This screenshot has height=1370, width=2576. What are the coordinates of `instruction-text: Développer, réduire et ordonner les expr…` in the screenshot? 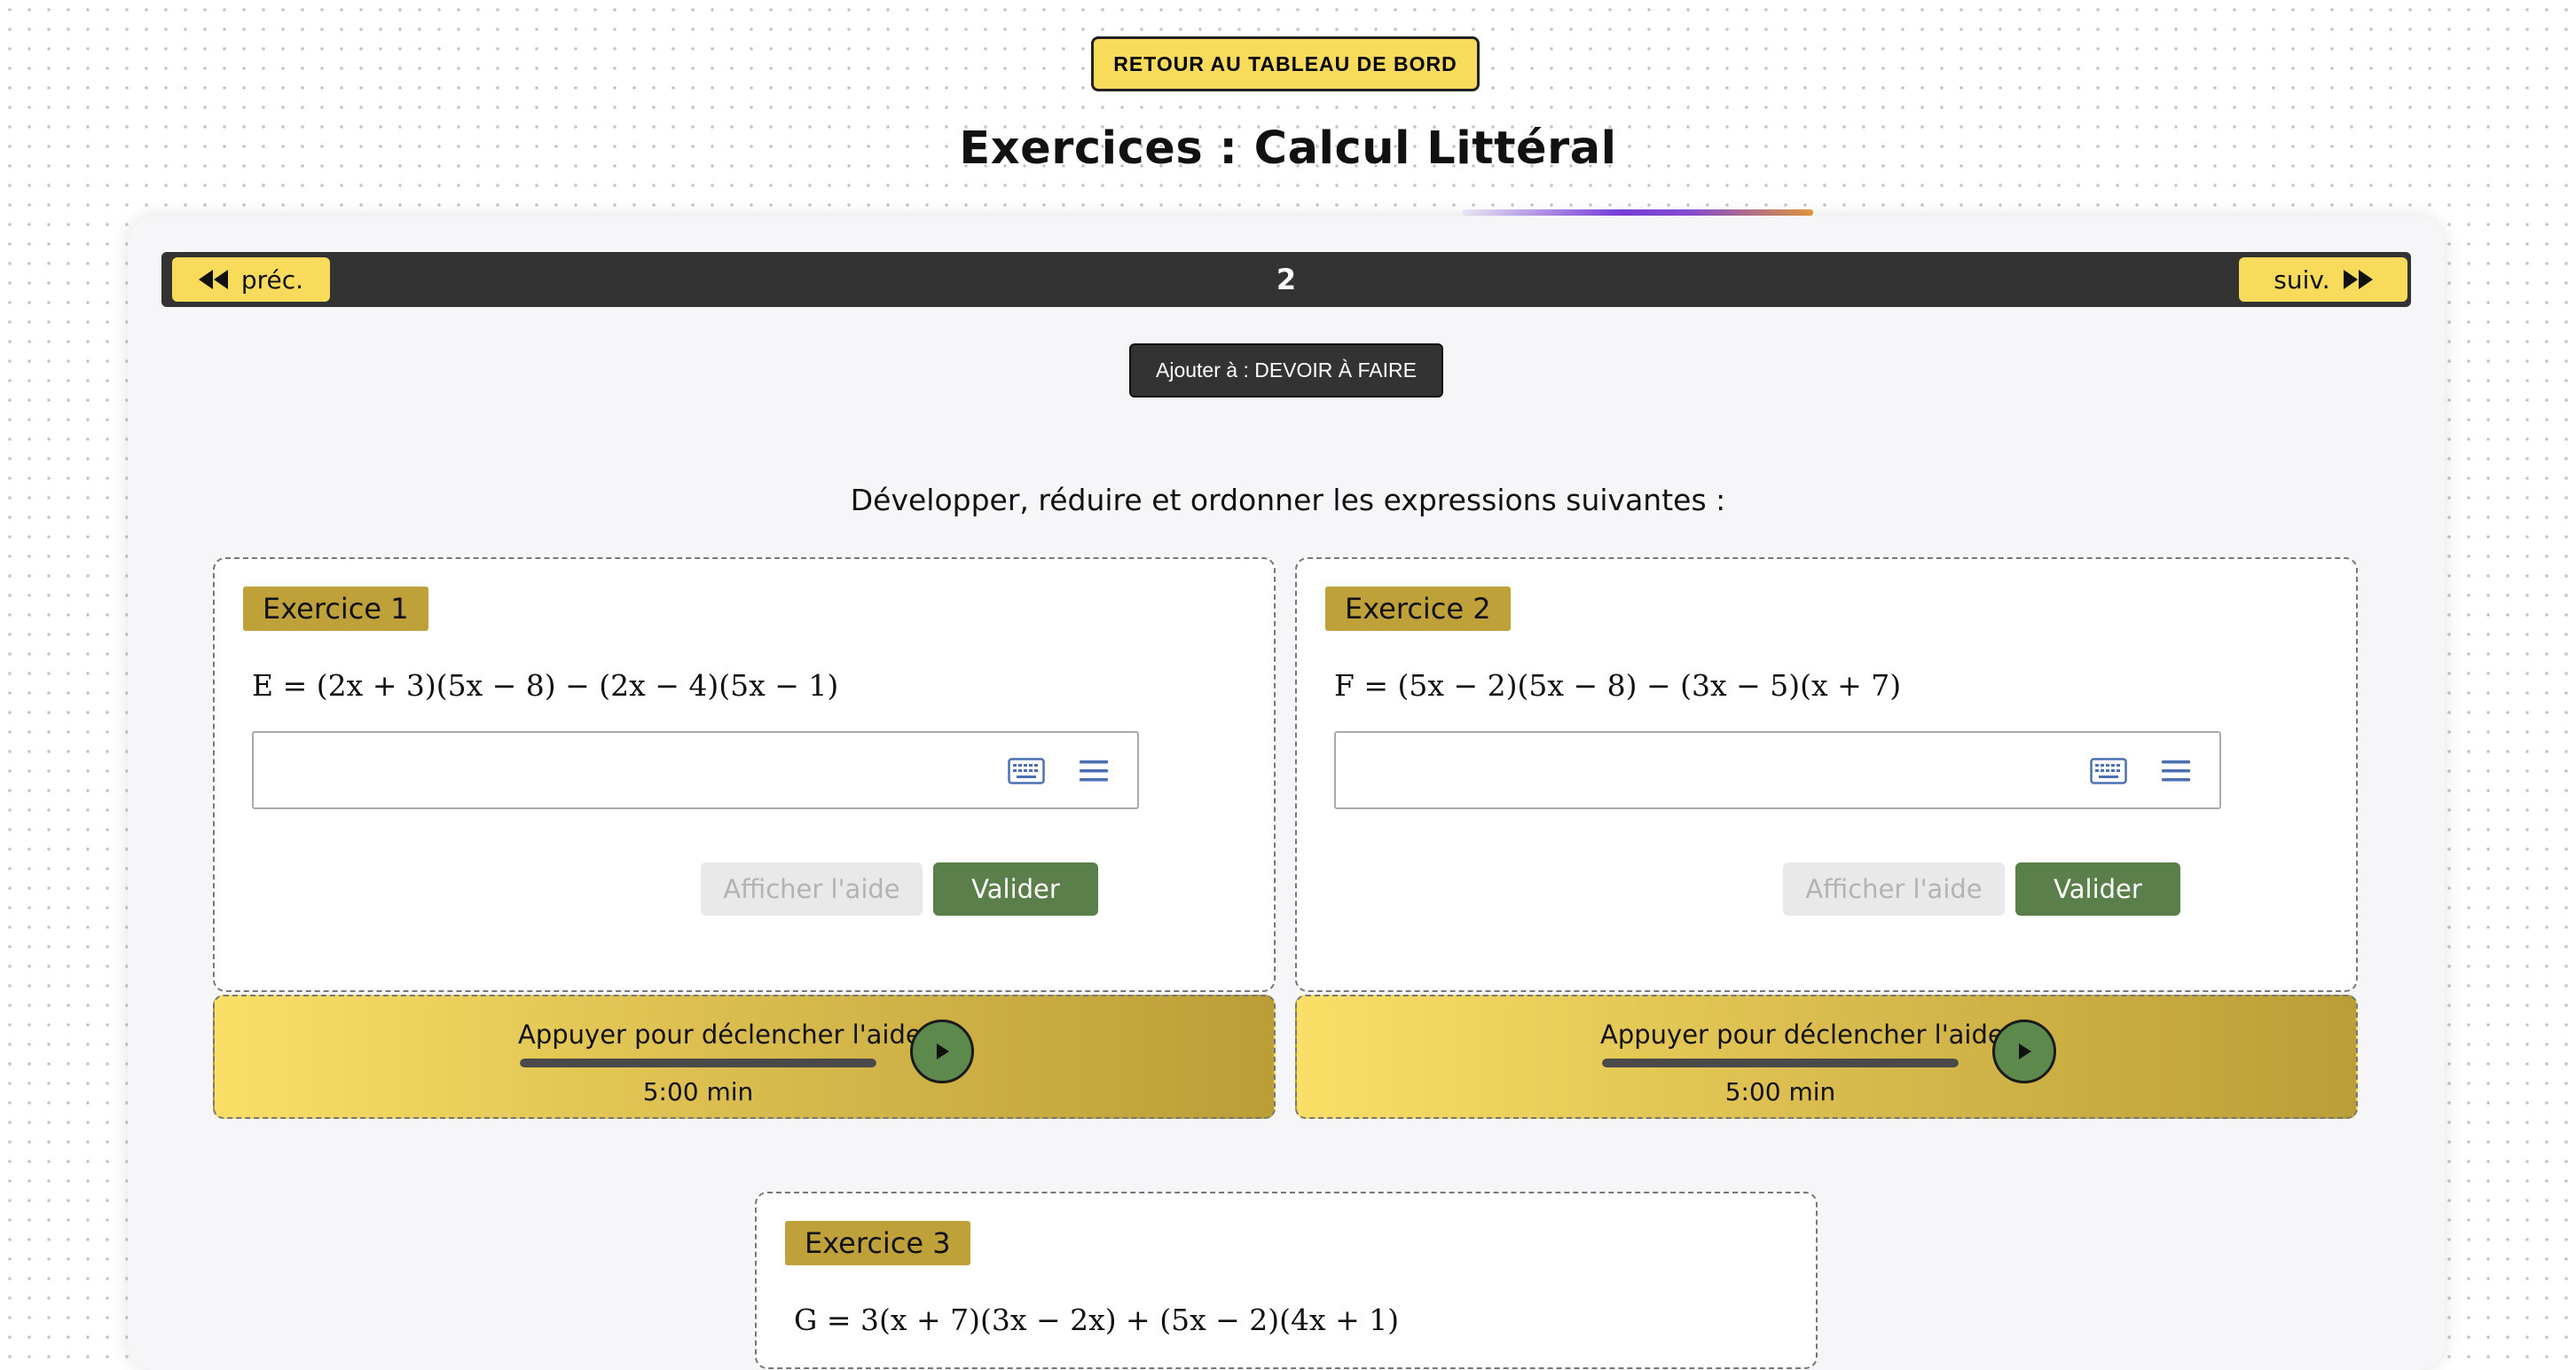 It's located at (1288, 500).